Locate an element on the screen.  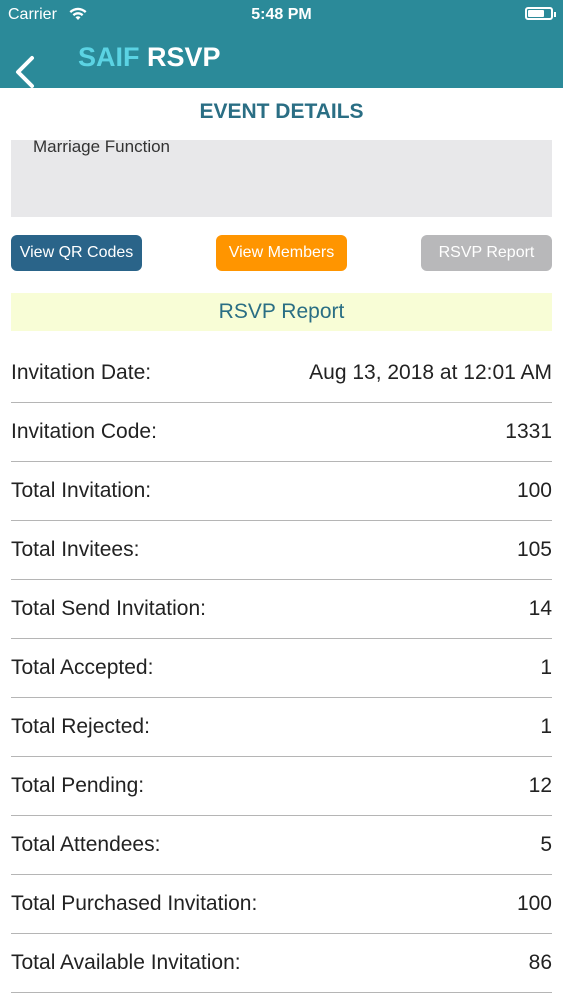
status-bar: Carrier 5:48 PM is located at coordinates (281, 15).